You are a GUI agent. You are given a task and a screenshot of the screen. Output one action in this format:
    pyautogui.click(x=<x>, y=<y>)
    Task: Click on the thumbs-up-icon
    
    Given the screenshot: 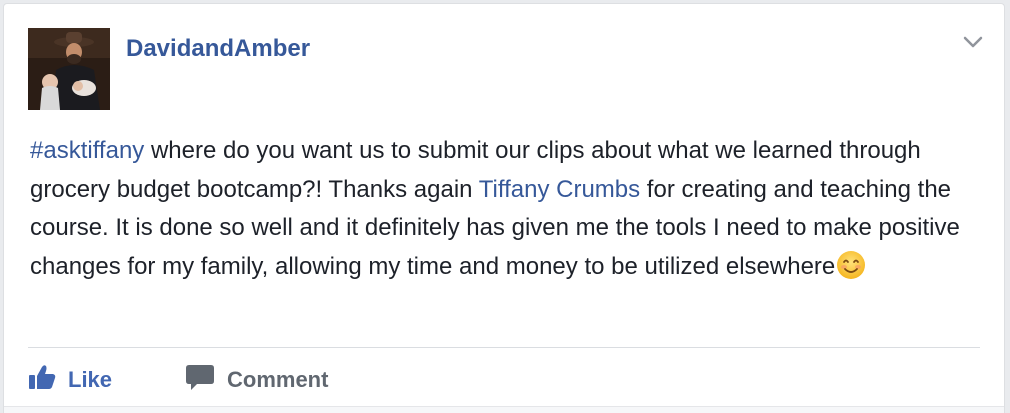 What is the action you would take?
    pyautogui.click(x=42, y=380)
    